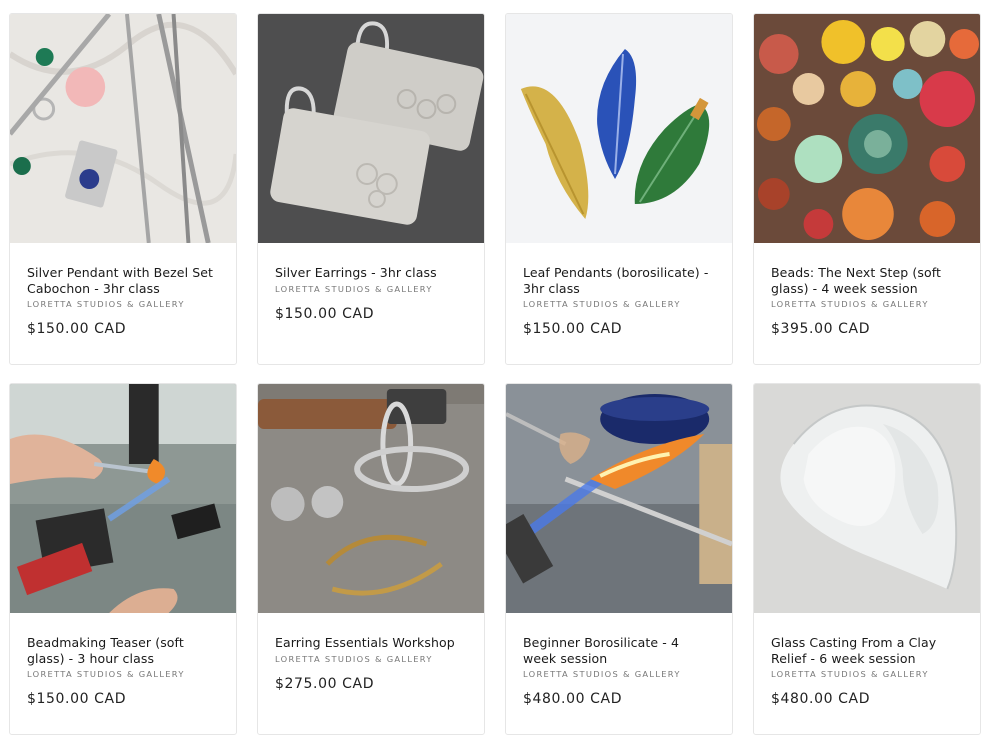  I want to click on metal-earrings-photo, so click(371, 498).